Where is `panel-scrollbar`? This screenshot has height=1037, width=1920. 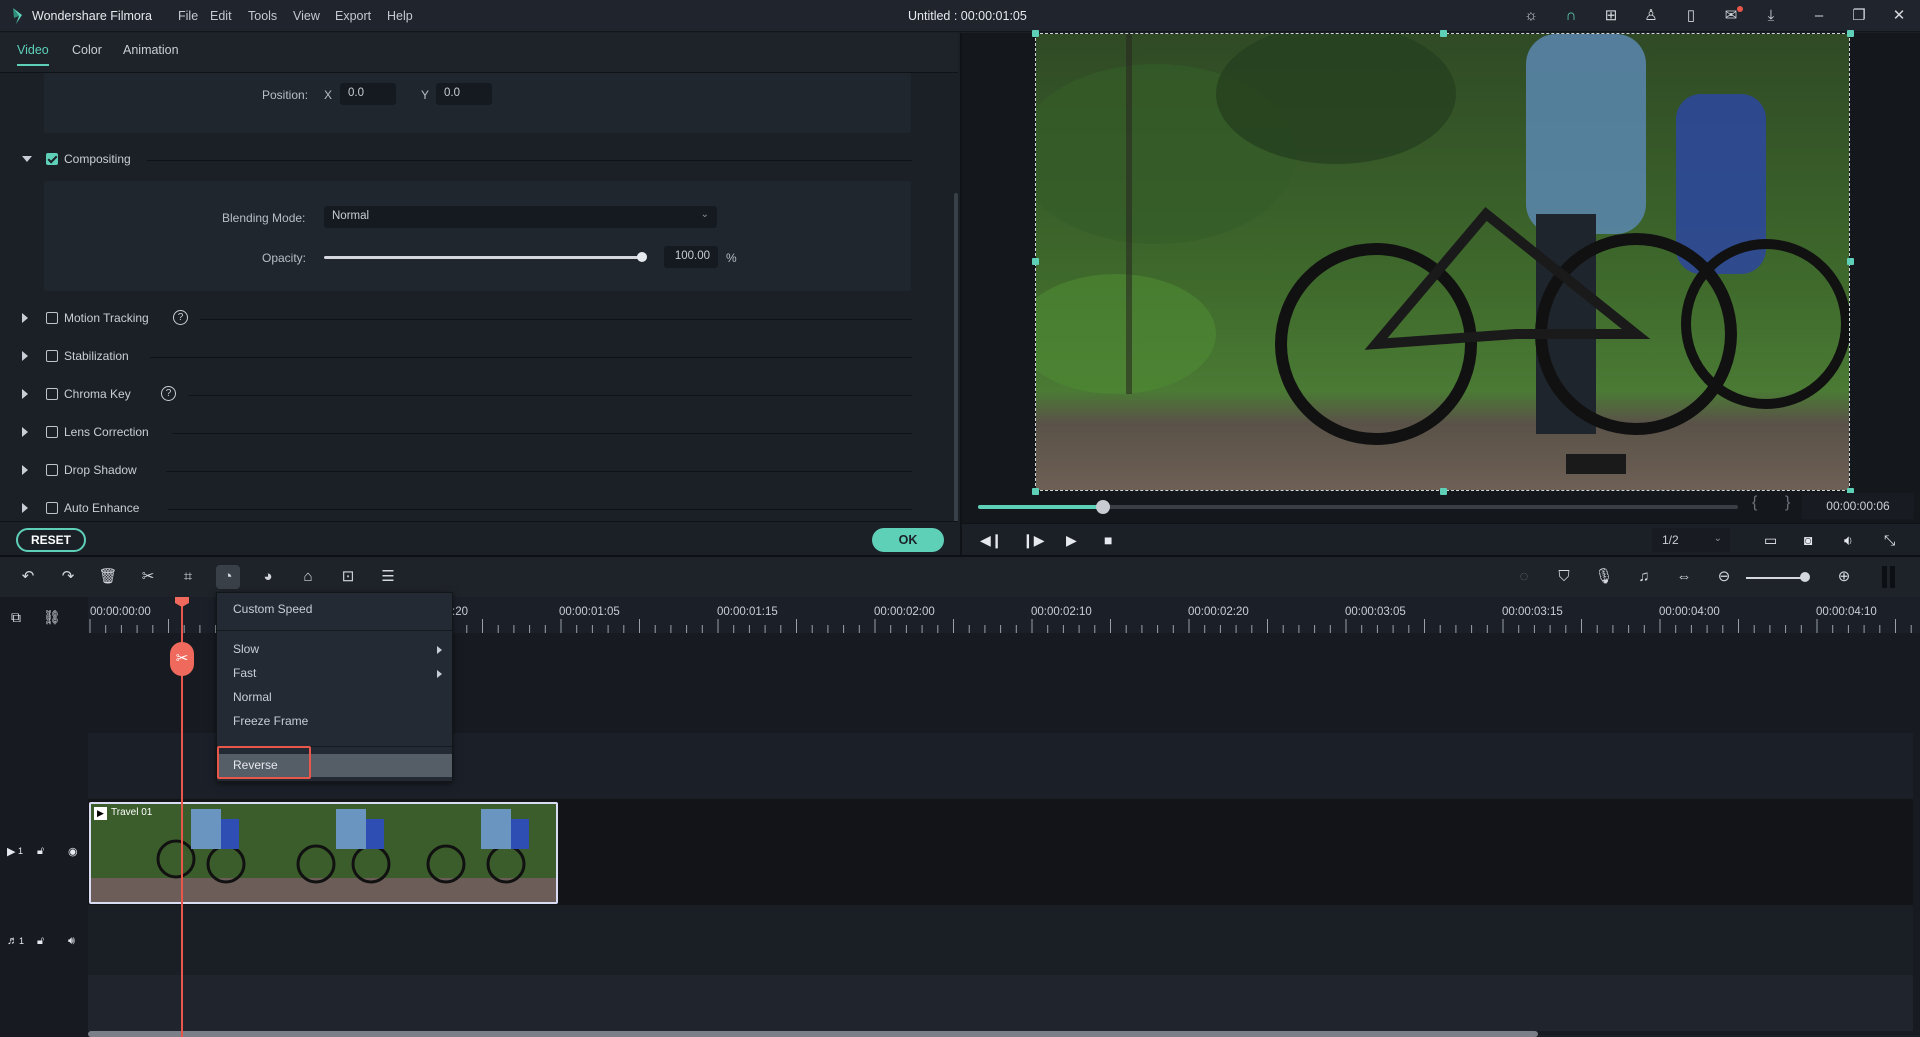 panel-scrollbar is located at coordinates (956, 373).